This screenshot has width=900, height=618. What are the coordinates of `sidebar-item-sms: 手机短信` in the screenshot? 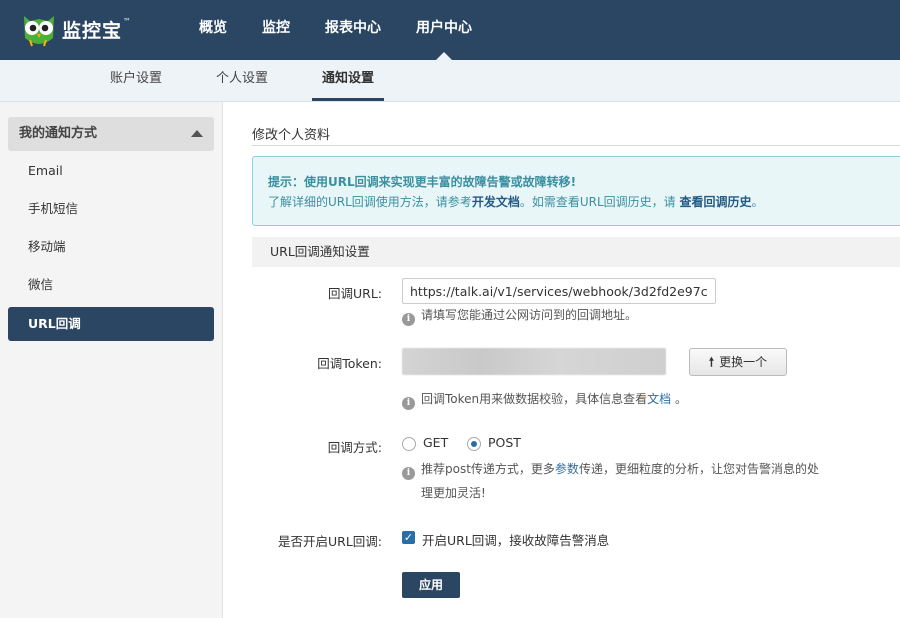 It's located at (111, 209).